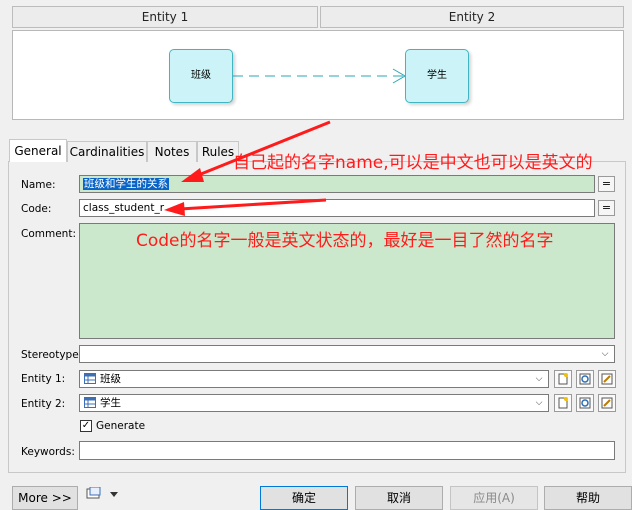  Describe the element at coordinates (126, 184) in the screenshot. I see `name-selected-text: 班级和学生的关系` at that location.